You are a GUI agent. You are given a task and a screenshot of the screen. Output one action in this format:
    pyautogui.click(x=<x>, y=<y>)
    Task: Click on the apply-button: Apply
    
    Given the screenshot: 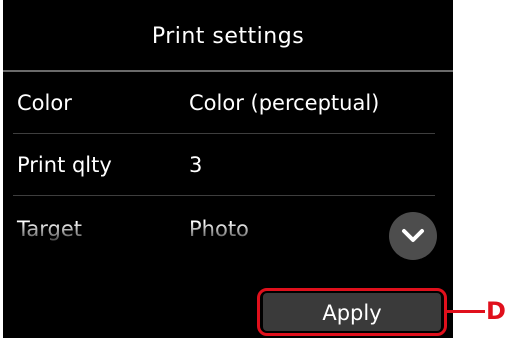 What is the action you would take?
    pyautogui.click(x=352, y=312)
    